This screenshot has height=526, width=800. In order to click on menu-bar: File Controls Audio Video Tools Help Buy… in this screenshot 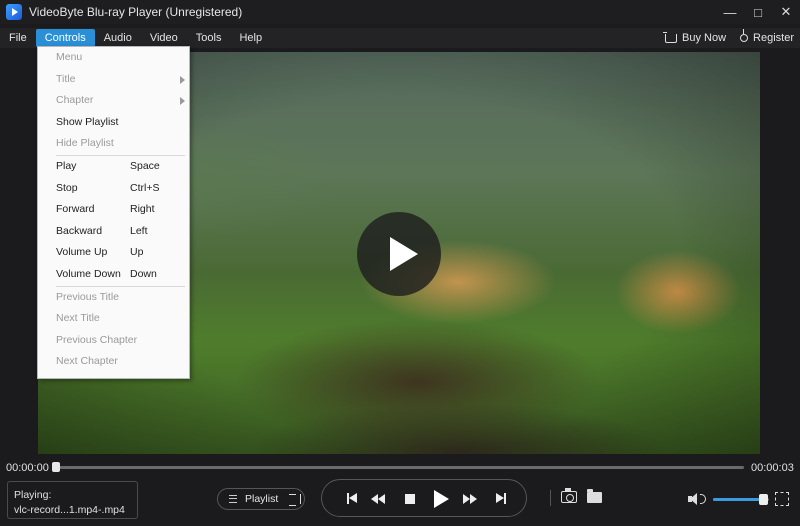, I will do `click(400, 38)`.